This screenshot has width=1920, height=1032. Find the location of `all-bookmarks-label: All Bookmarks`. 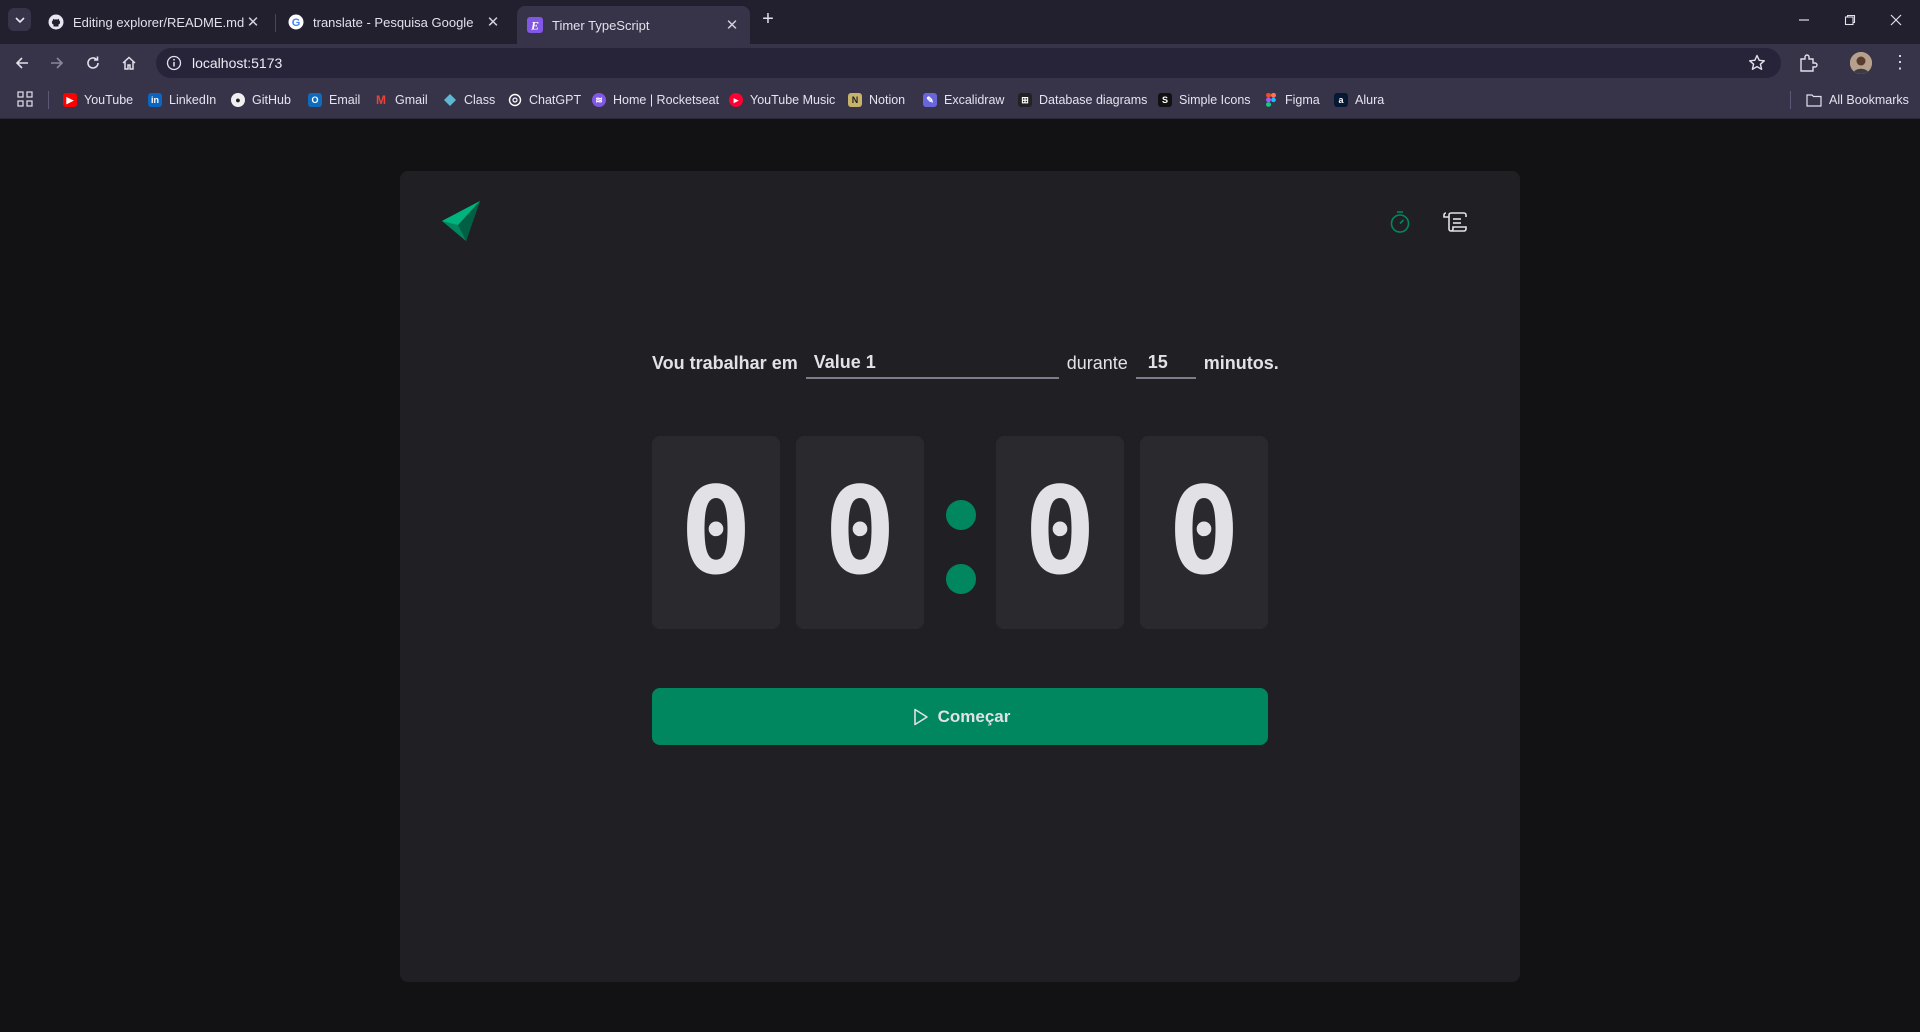

all-bookmarks-label: All Bookmarks is located at coordinates (1869, 100).